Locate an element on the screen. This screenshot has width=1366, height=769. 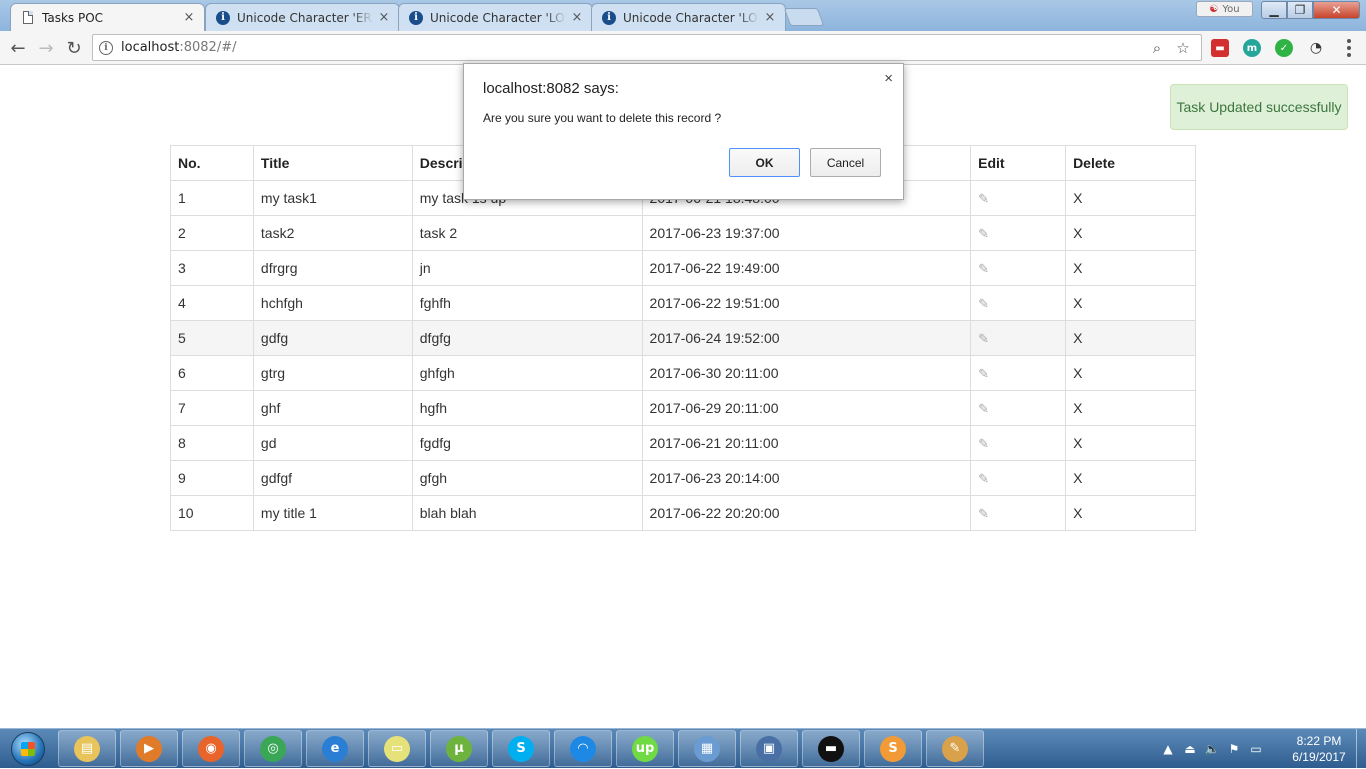
show-desktop-button is located at coordinates (1361, 749).